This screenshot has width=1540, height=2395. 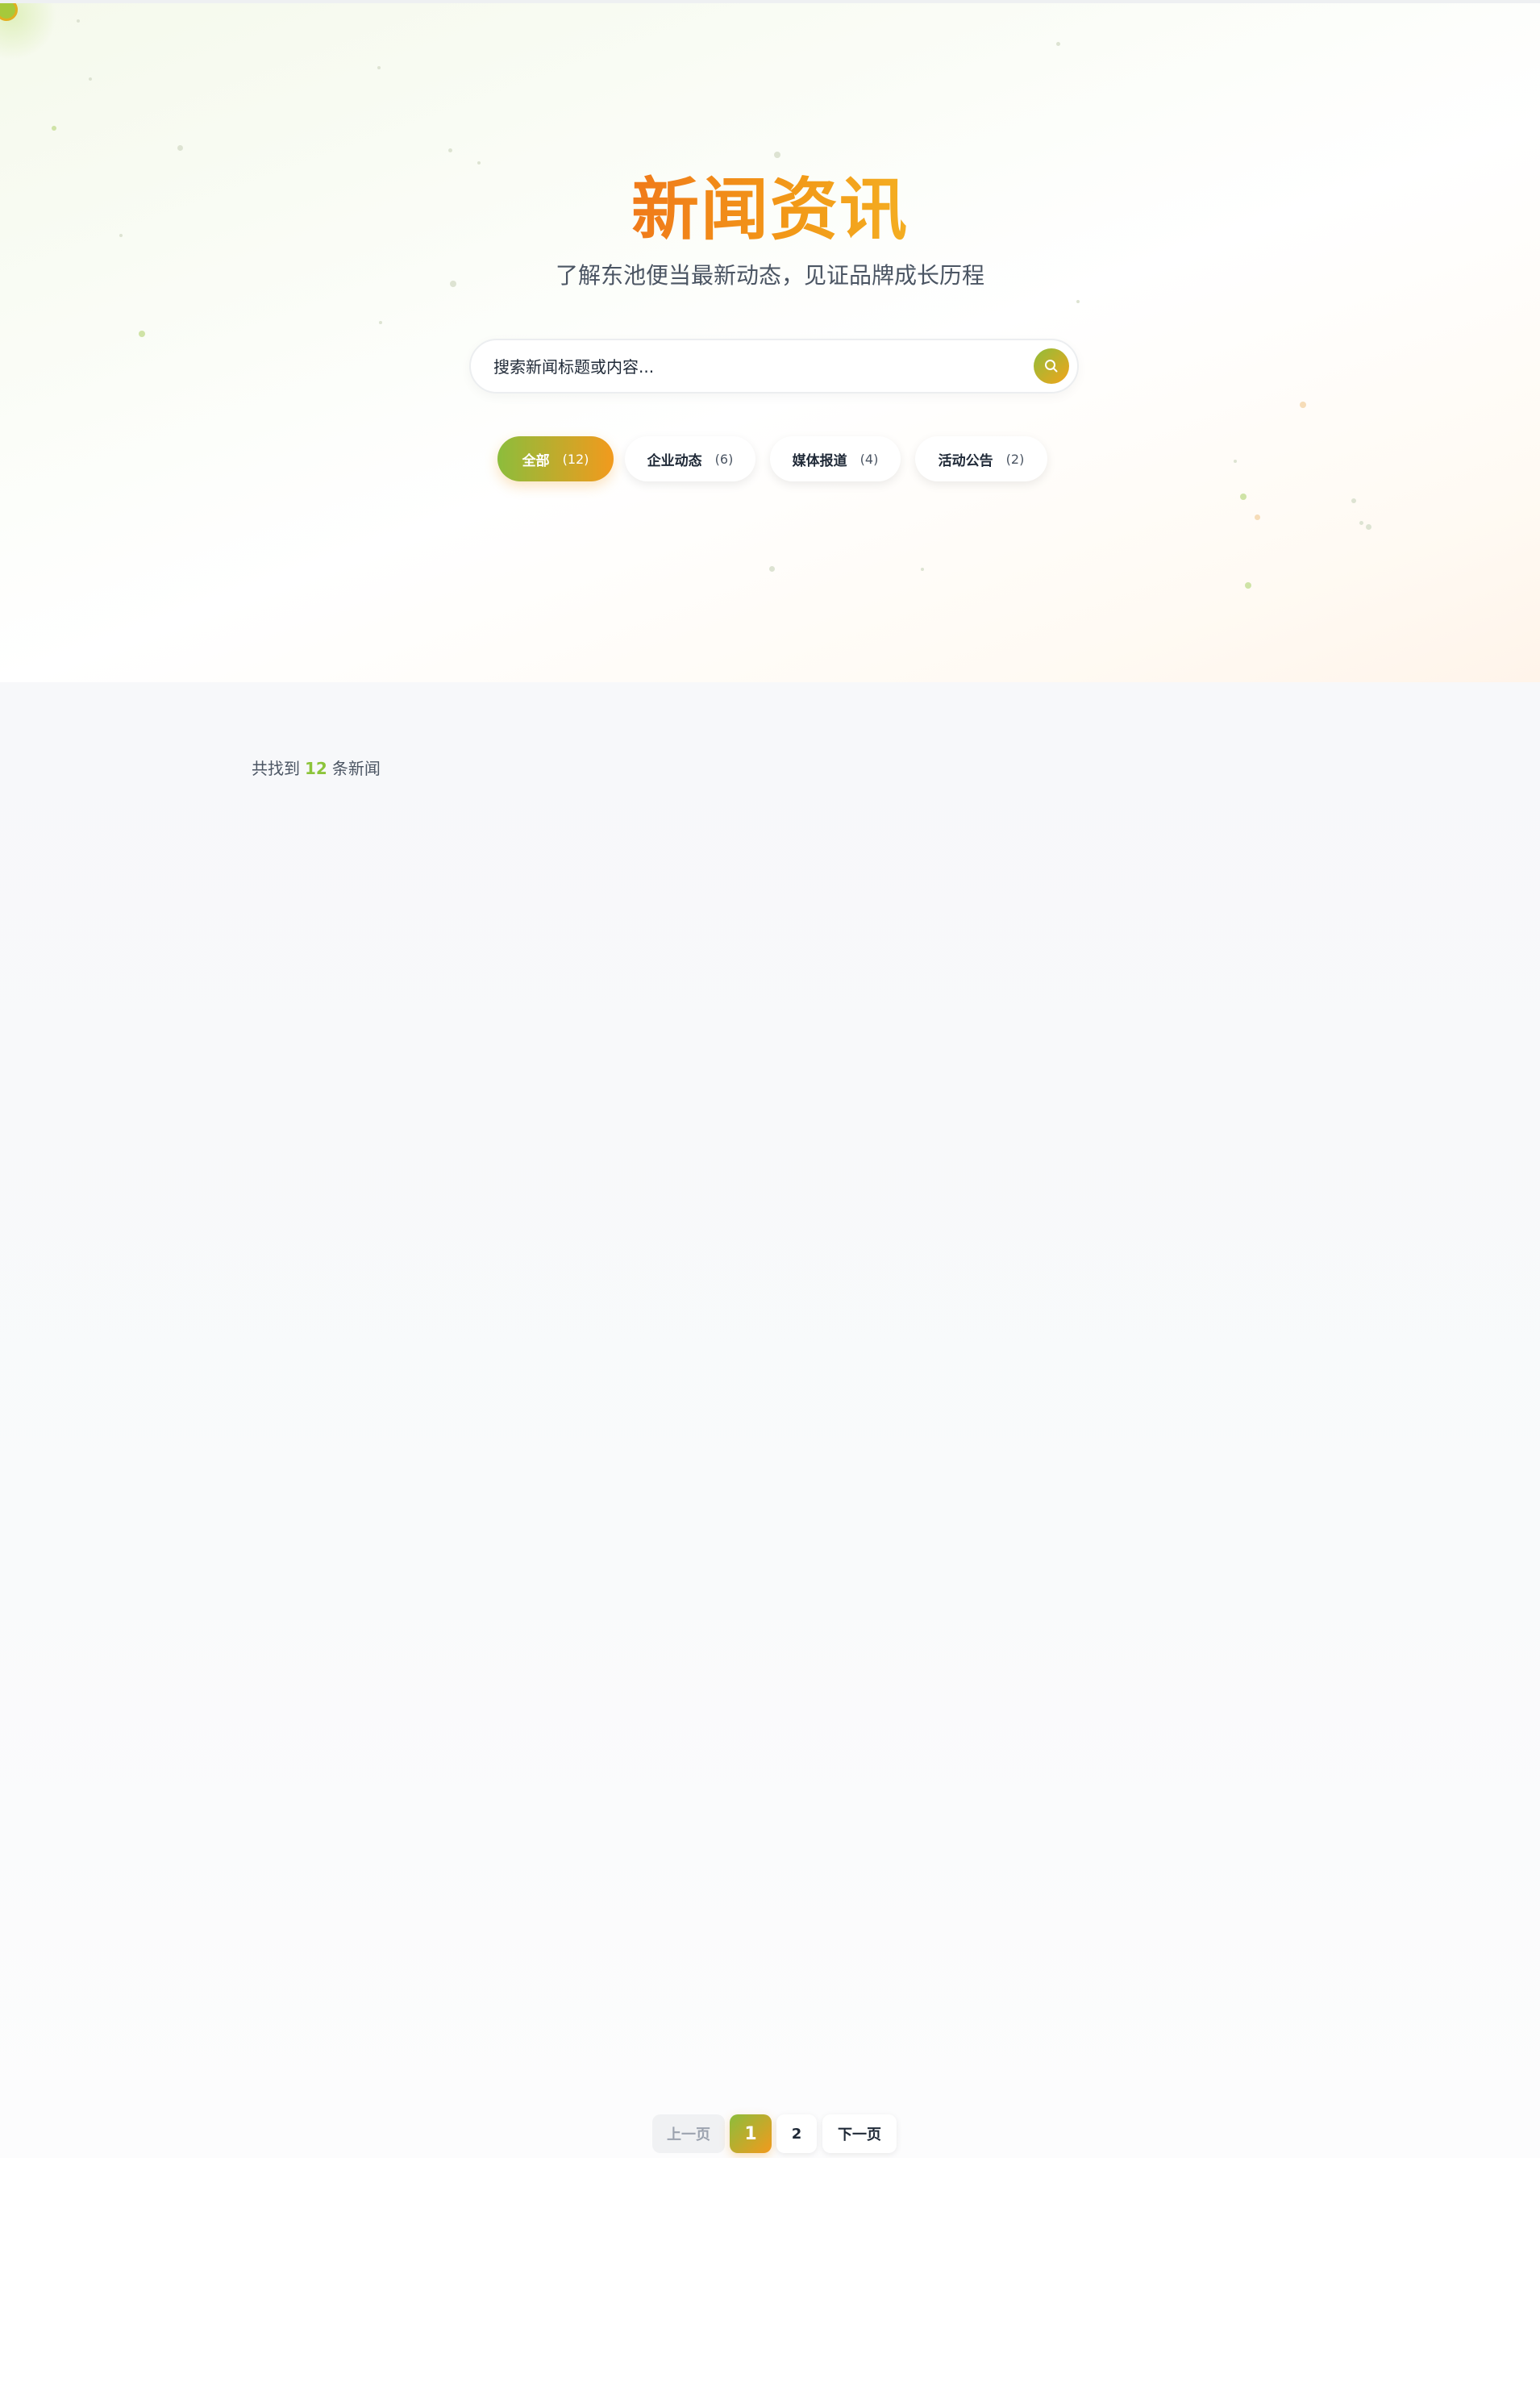 I want to click on filter-tab-count: (4), so click(x=869, y=459).